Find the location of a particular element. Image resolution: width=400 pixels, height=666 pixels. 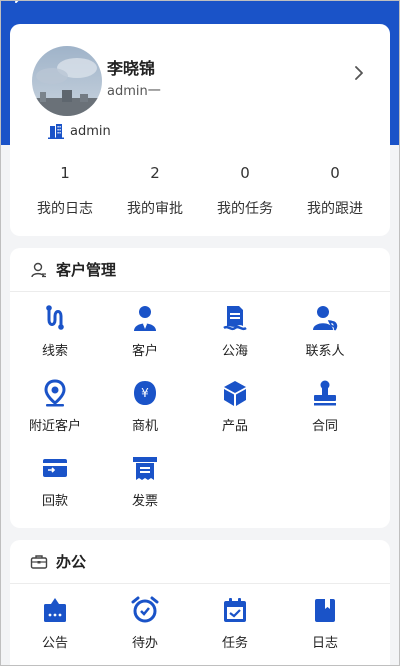

chevron-right-icon is located at coordinates (359, 73).